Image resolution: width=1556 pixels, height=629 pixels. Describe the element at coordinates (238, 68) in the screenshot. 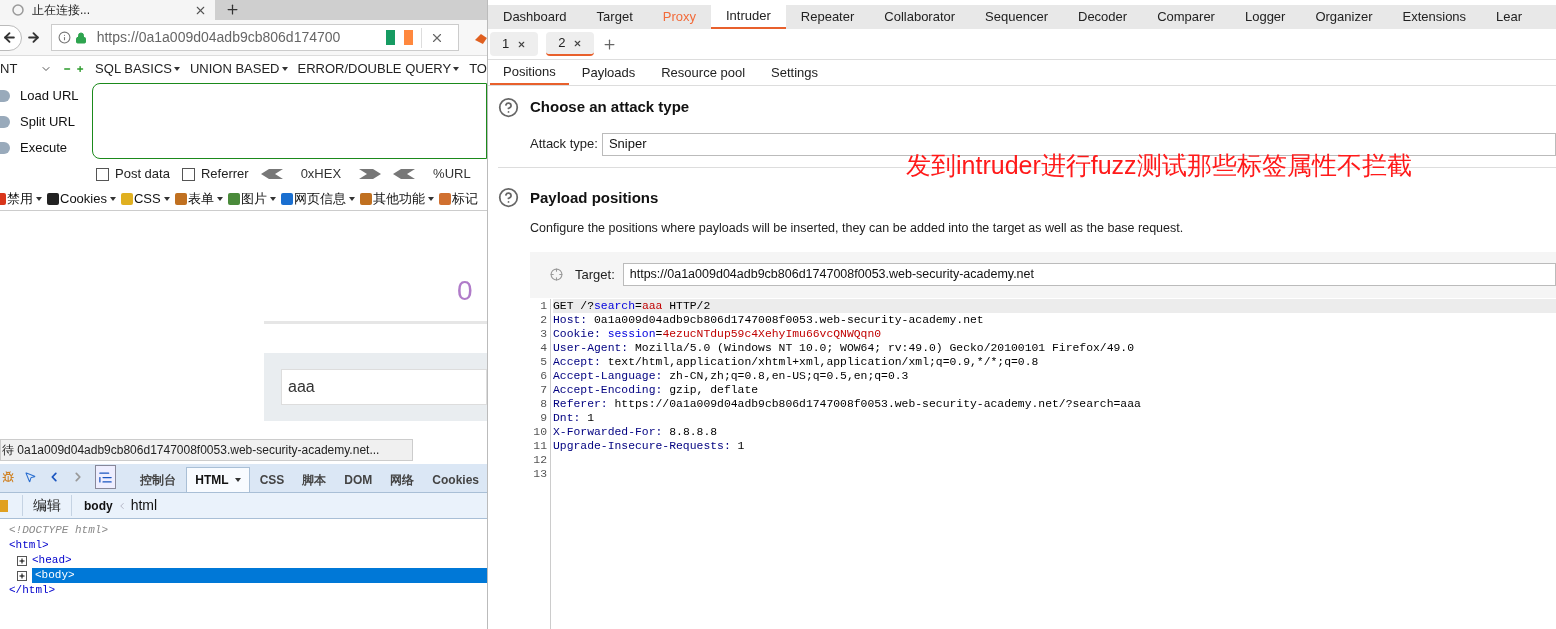

I see `menu-item: UNION BASED` at that location.